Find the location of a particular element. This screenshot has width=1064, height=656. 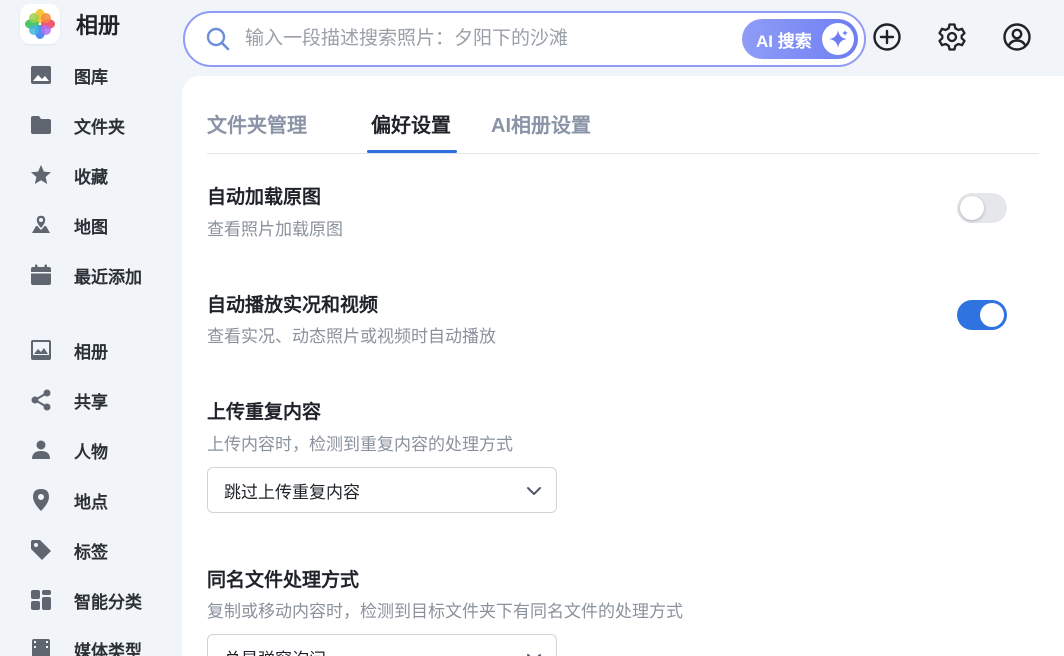

setting-title-same-name-handling: 同名文件处理方式 is located at coordinates (283, 580).